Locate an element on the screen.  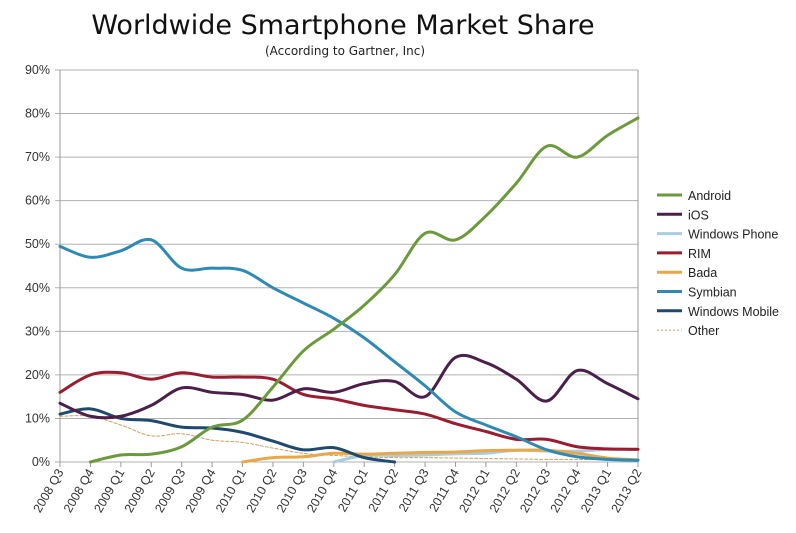
y-tick-label: 40% is located at coordinates (37, 288).